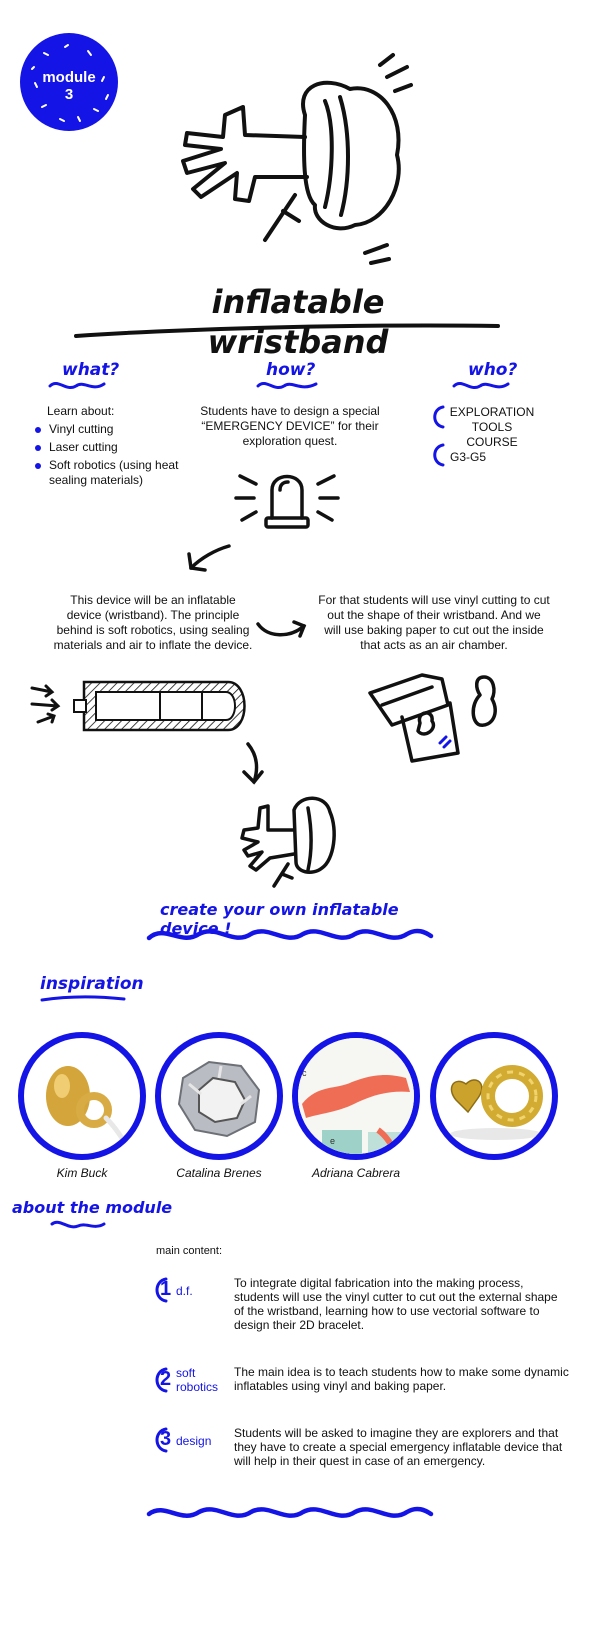 The height and width of the screenshot is (1641, 600). I want to click on cta-wave, so click(290, 934).